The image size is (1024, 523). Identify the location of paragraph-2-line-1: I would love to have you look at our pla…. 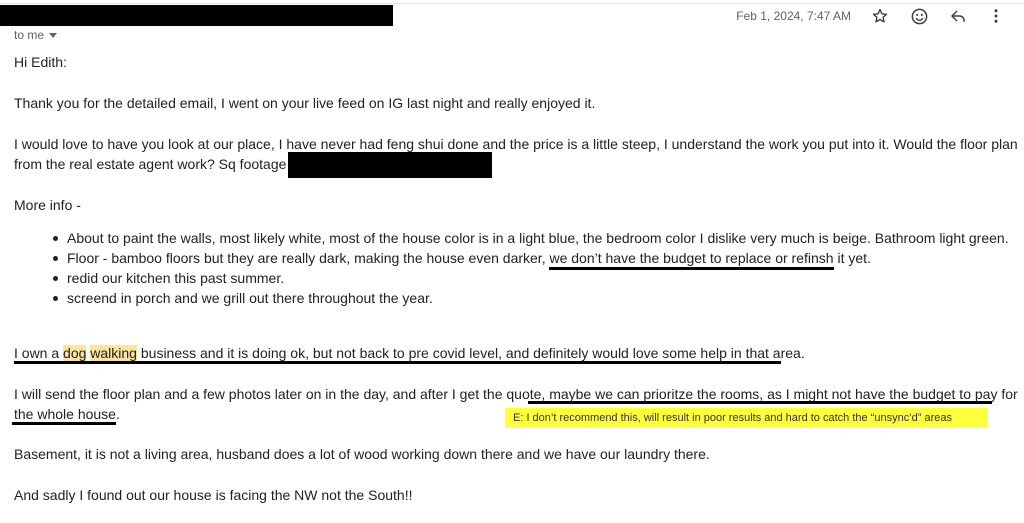
(516, 144).